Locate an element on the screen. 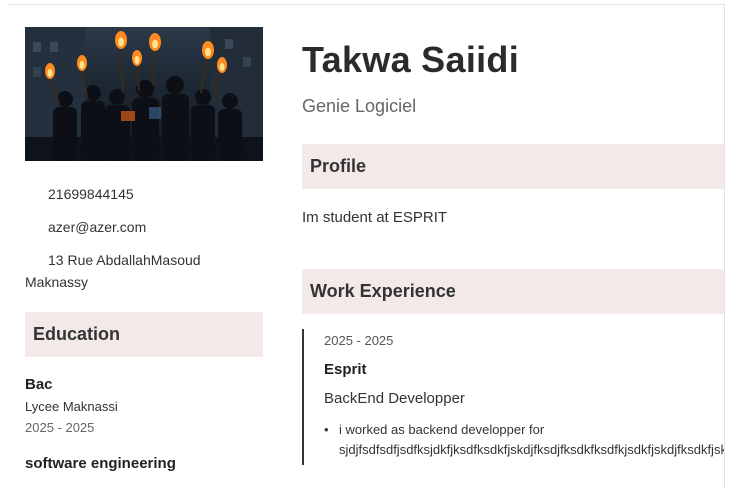  education-degree: Bac is located at coordinates (39, 384).